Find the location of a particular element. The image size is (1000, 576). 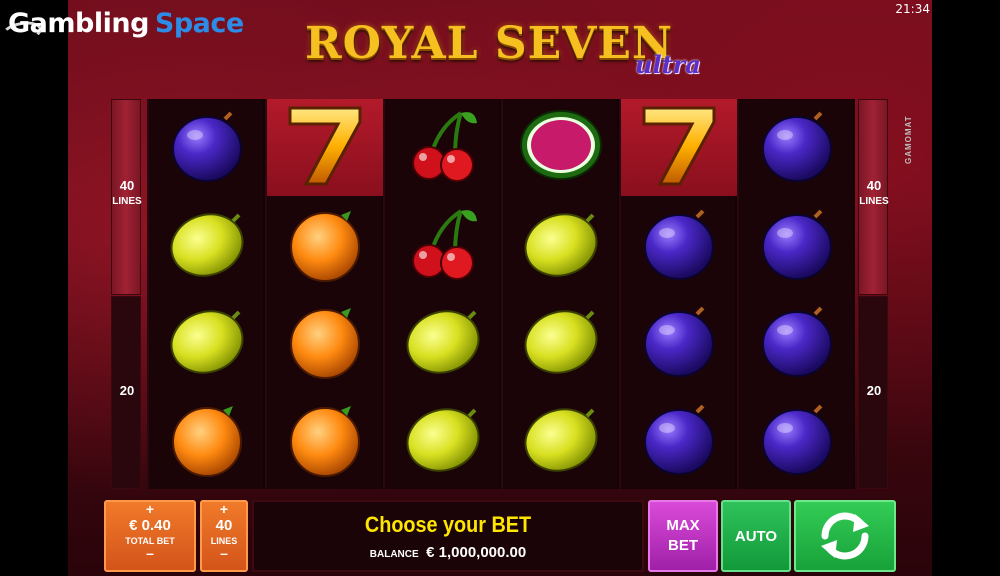

max-bet-button: MAX BET is located at coordinates (683, 536).